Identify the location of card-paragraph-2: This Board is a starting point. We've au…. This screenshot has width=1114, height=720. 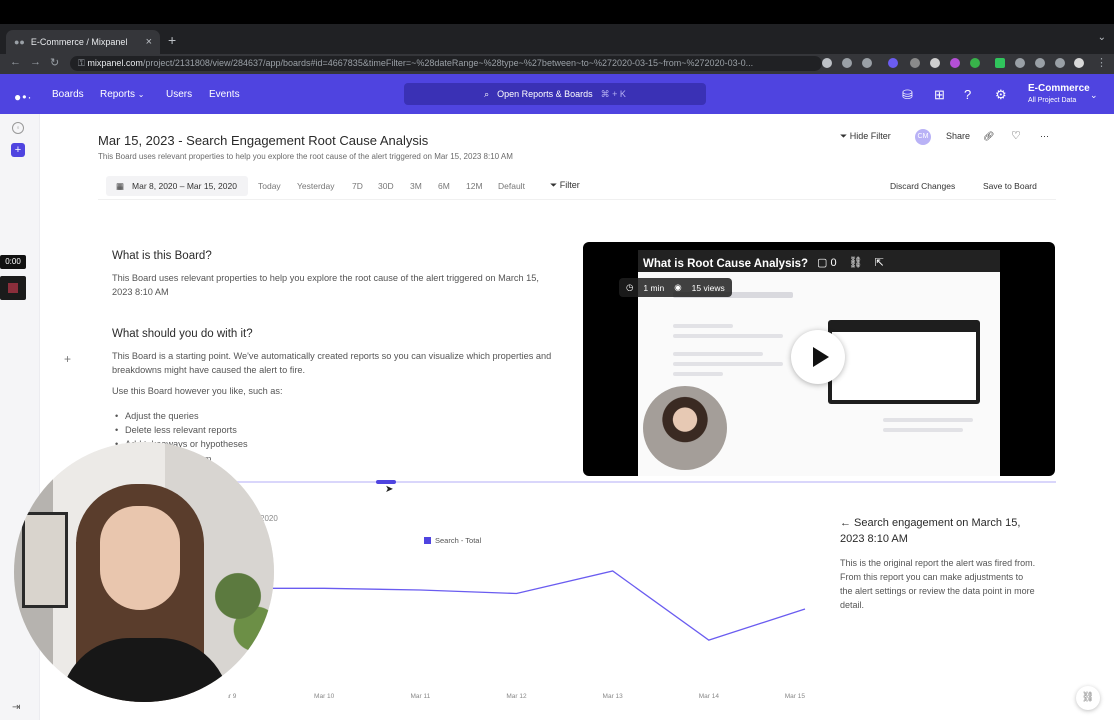
(332, 363).